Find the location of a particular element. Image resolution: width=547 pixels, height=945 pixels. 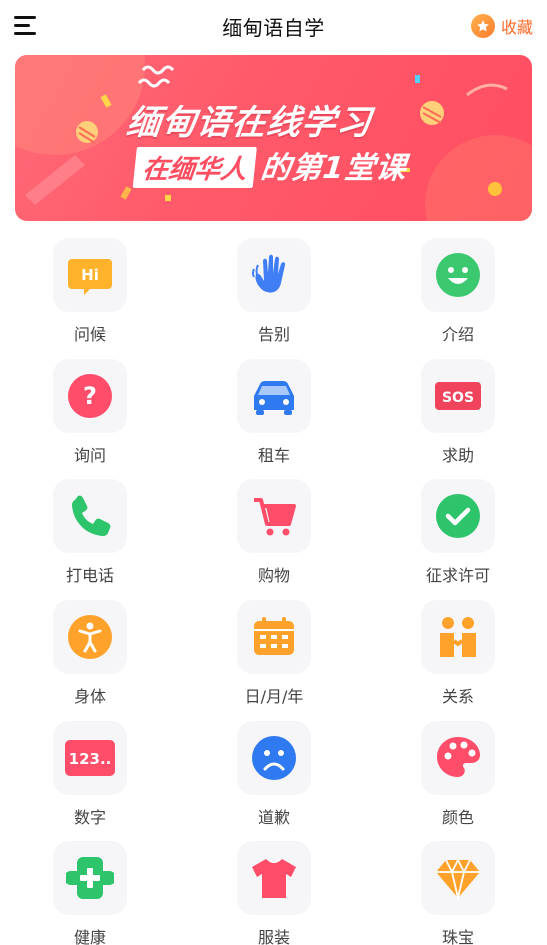

health-cross-icon is located at coordinates (90, 878).